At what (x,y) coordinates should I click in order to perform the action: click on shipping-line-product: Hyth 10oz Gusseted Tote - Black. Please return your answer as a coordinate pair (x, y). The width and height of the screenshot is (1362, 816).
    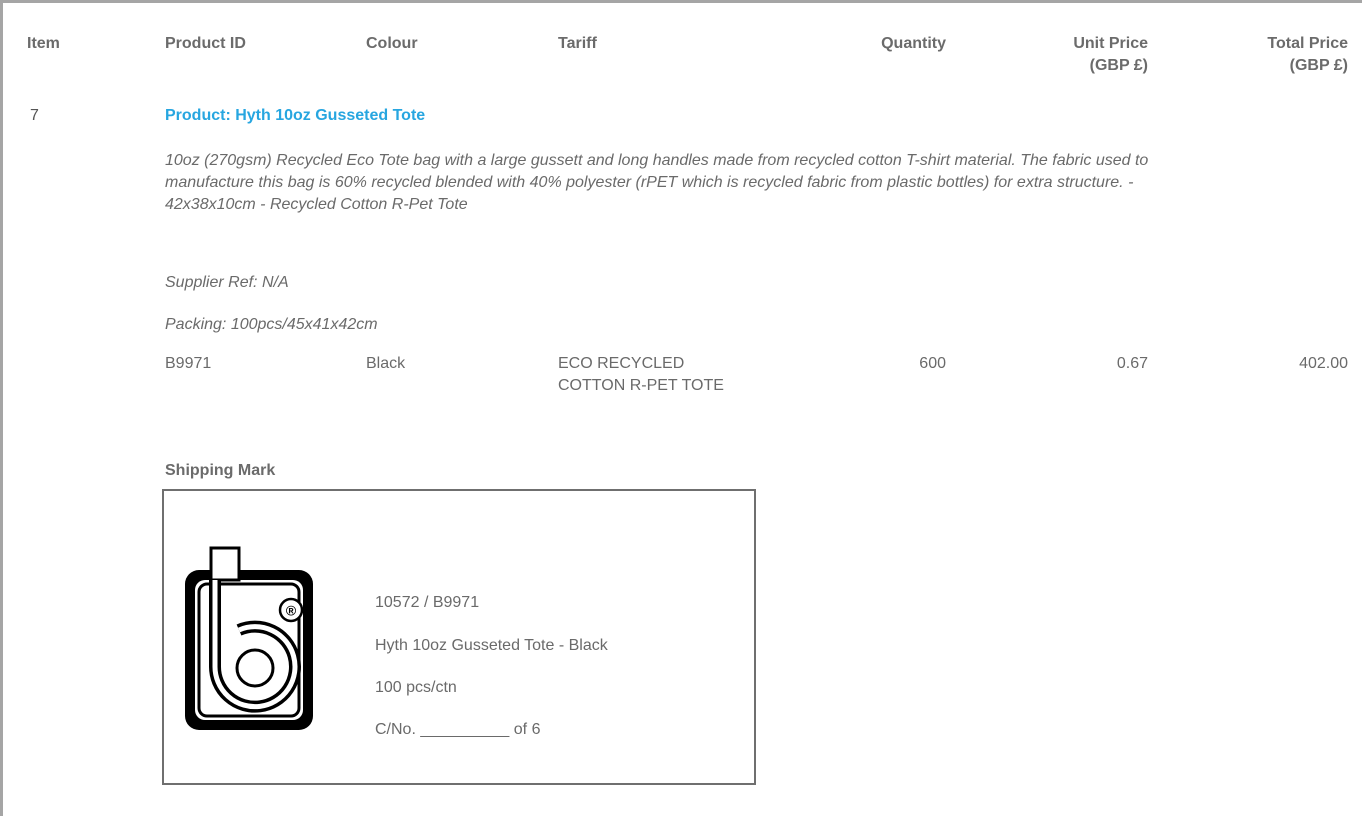
    Looking at the image, I should click on (491, 645).